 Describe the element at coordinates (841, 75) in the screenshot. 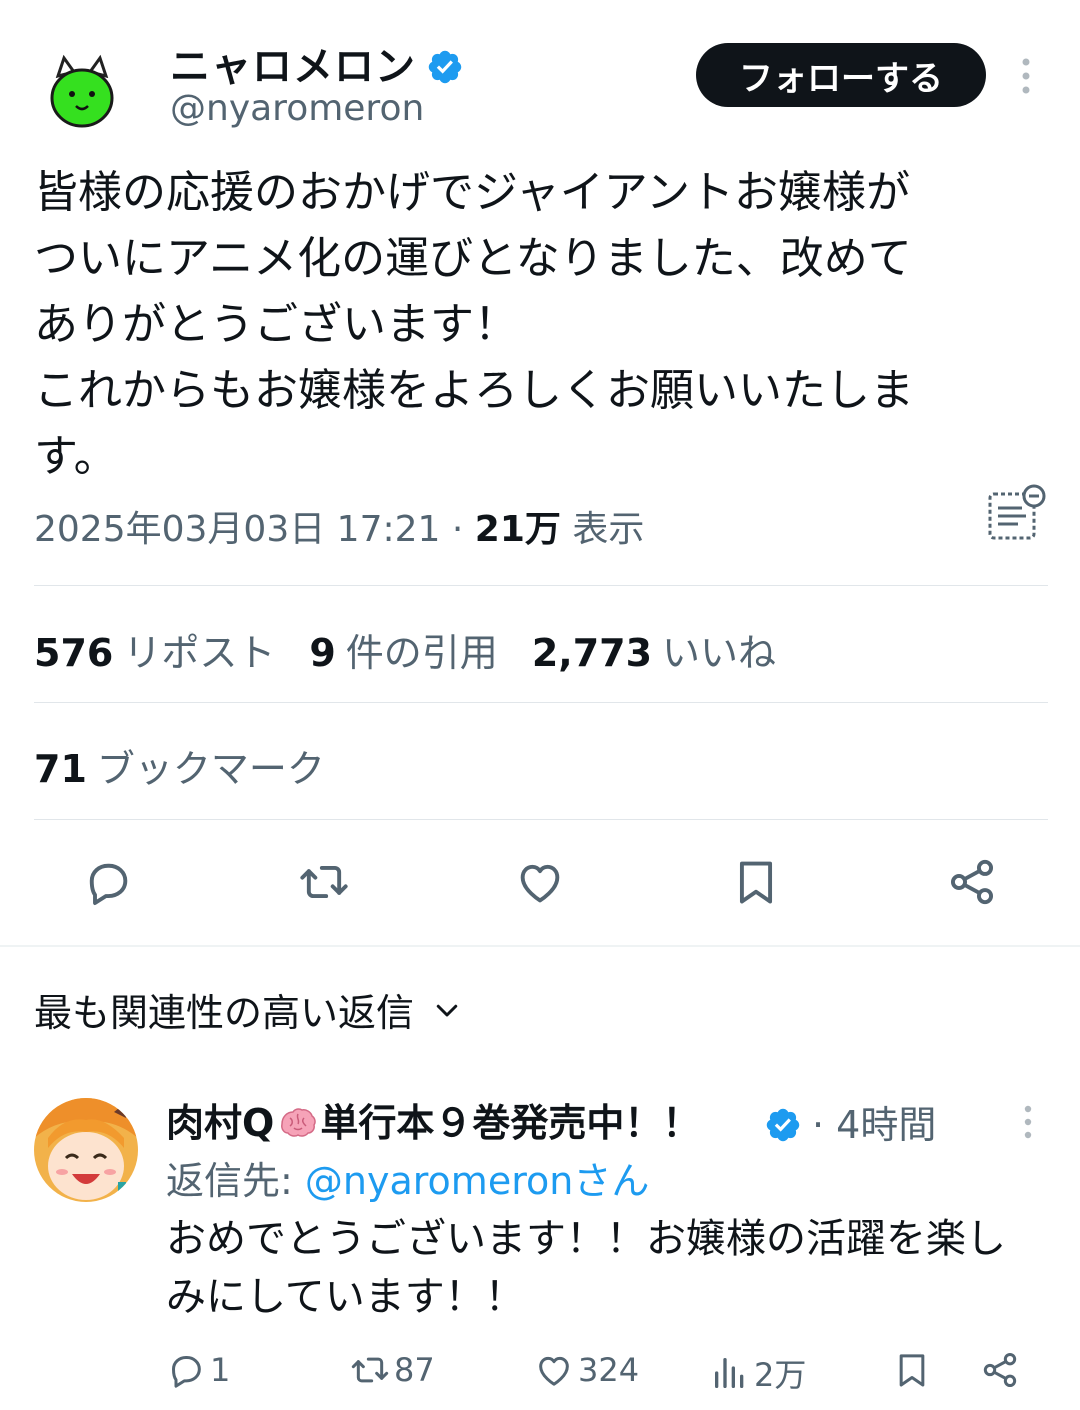

I see `follow-button: フォローする` at that location.